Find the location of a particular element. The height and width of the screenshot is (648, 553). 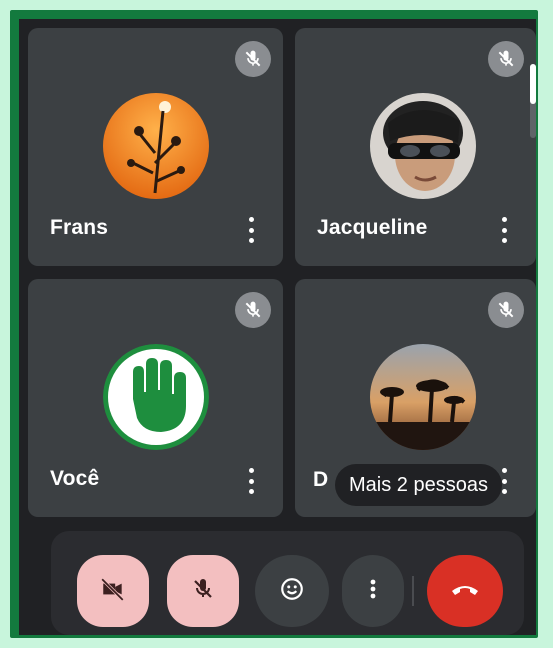

camera-toggle-button is located at coordinates (113, 591).